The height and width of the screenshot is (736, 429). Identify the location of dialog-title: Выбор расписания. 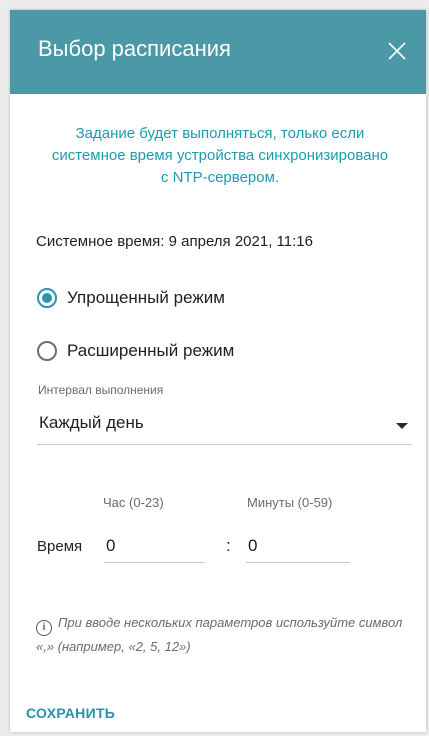
(134, 48).